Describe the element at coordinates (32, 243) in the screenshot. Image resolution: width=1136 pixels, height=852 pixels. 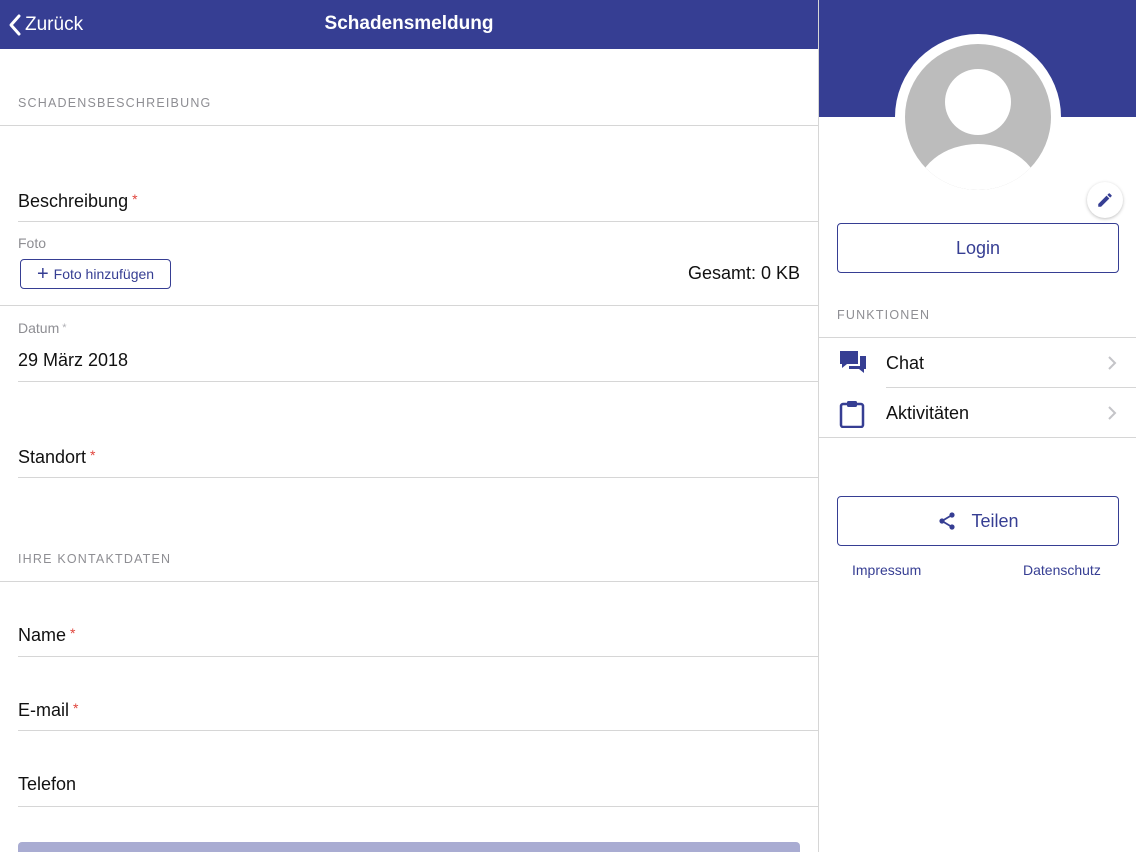
I see `photo-label: Foto` at that location.